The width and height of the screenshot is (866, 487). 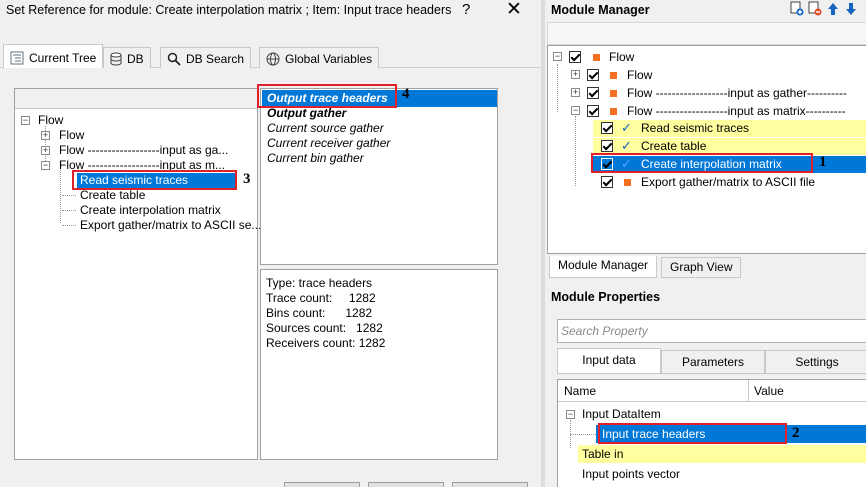 What do you see at coordinates (326, 343) in the screenshot?
I see `info-receivers-count: Receivers count: 1282` at bounding box center [326, 343].